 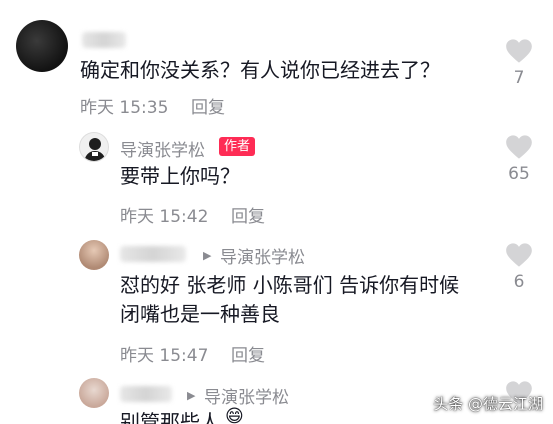 I want to click on comment-time: 昨天 15:35, so click(x=124, y=108).